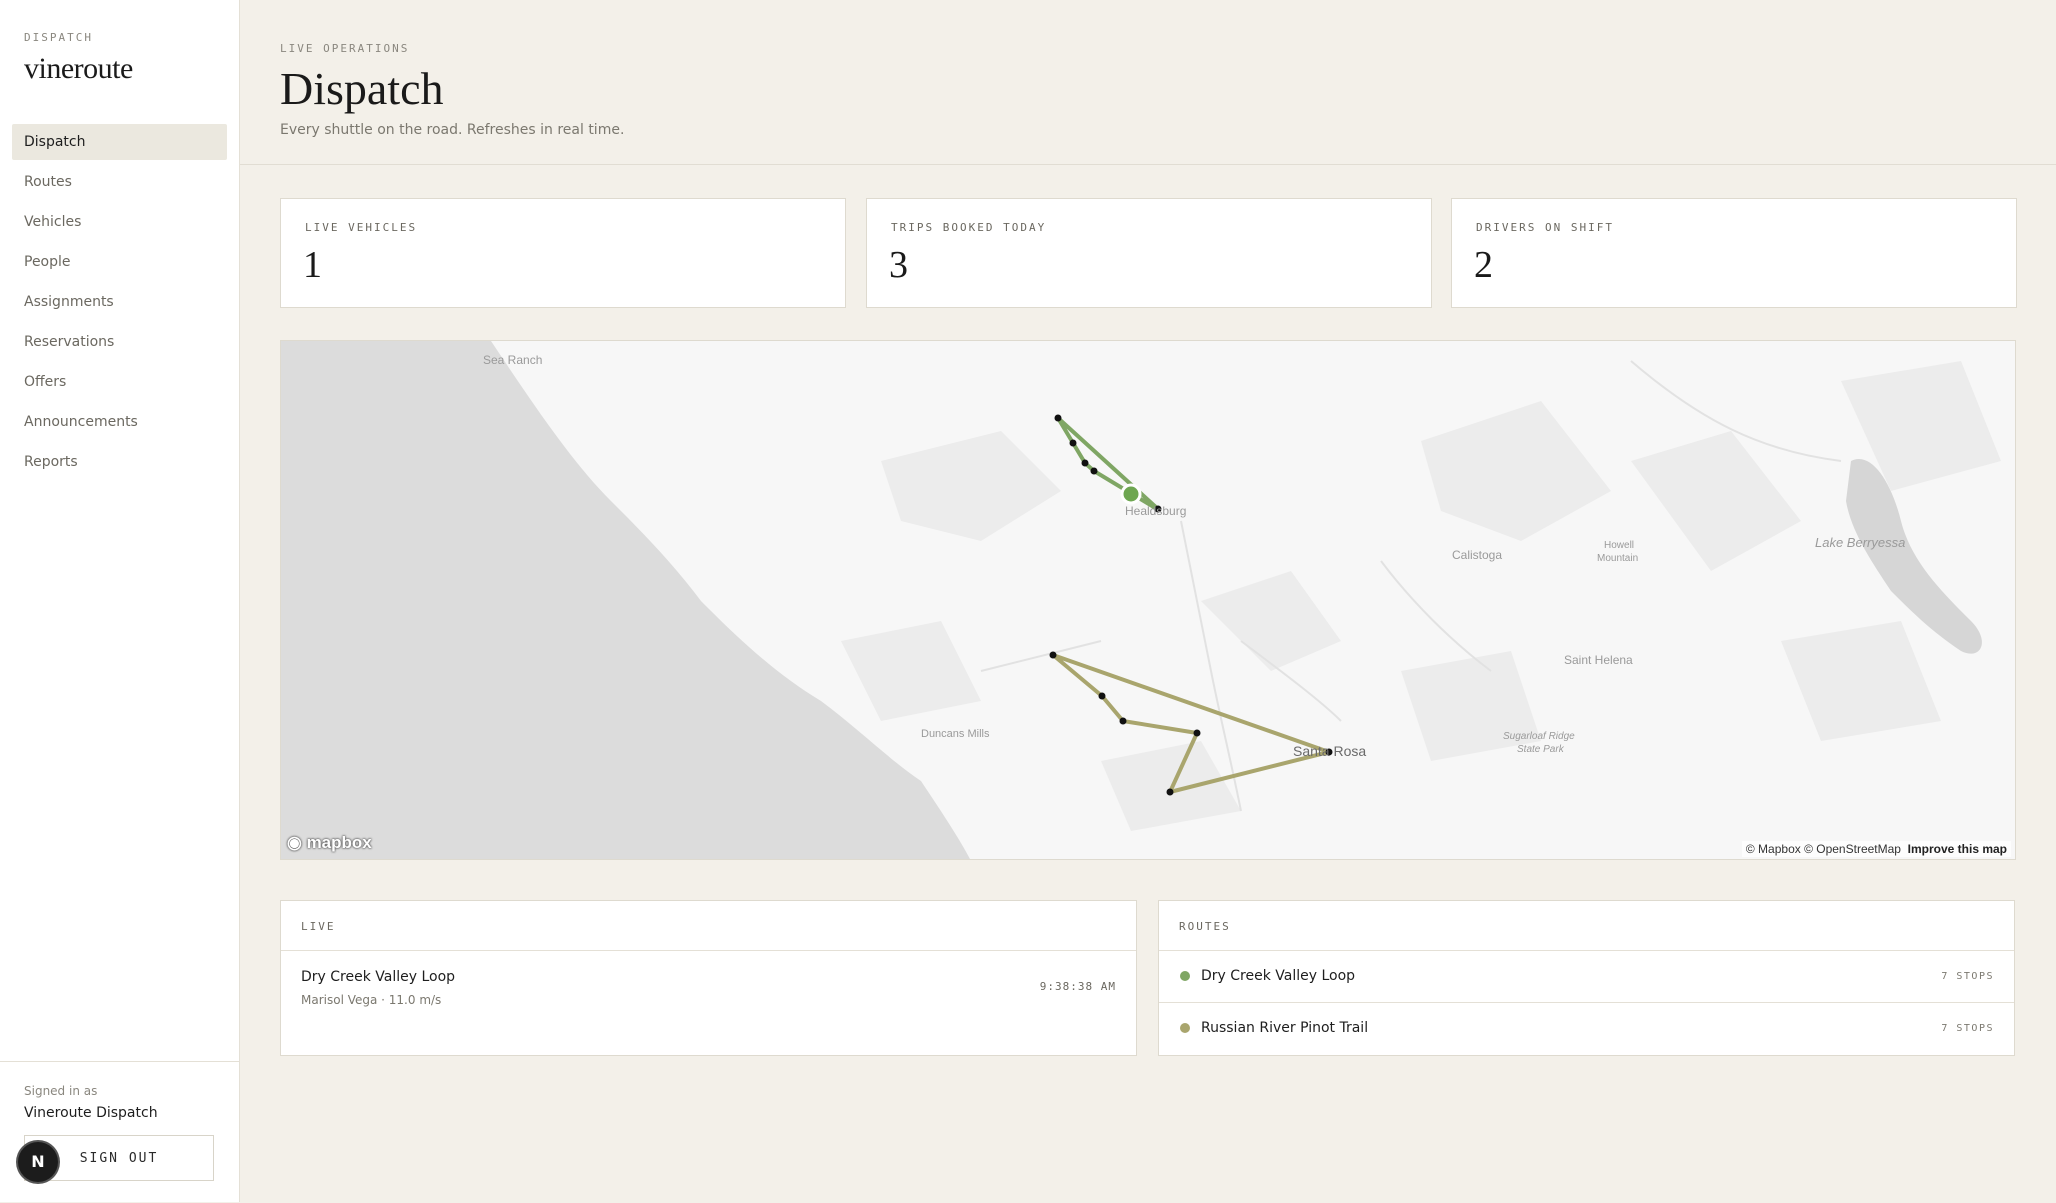 The height and width of the screenshot is (1203, 2056). What do you see at coordinates (1598, 660) in the screenshot?
I see `place-label: Saint Helena` at bounding box center [1598, 660].